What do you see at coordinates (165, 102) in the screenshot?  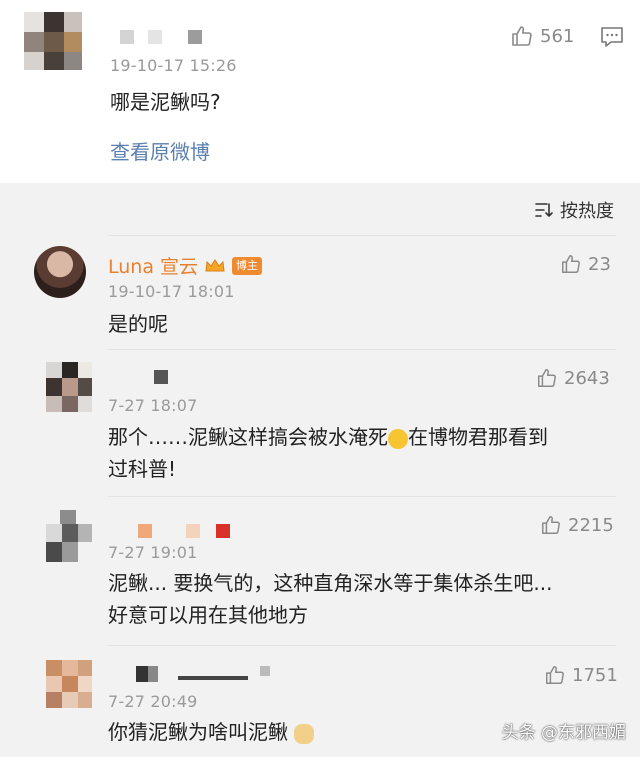 I see `comment-text: 哪是泥鳅吗?` at bounding box center [165, 102].